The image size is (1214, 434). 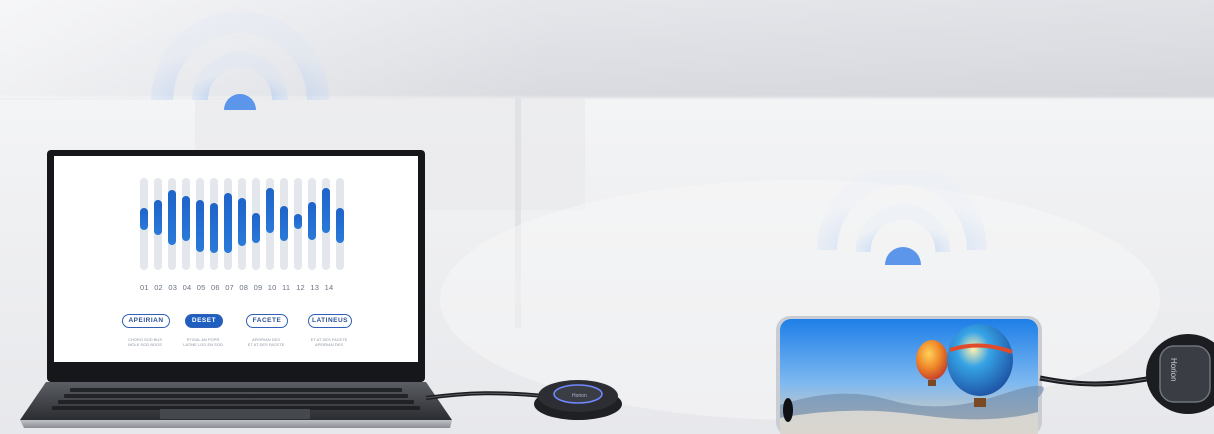 What do you see at coordinates (995, 375) in the screenshot?
I see `smartphone` at bounding box center [995, 375].